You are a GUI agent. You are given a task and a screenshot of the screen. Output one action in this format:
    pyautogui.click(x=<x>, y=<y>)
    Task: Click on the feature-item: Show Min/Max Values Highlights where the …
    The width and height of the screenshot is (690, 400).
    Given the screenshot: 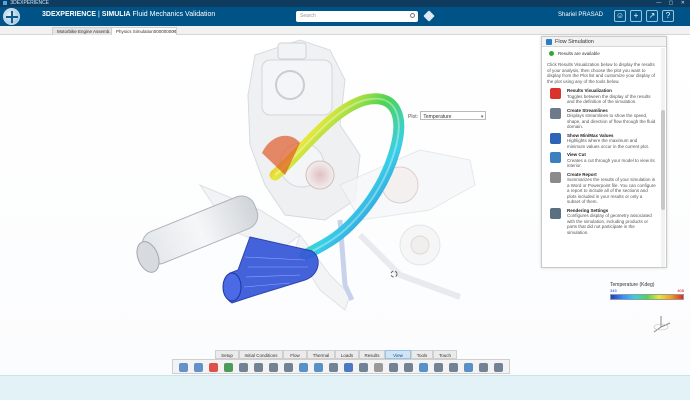 What is the action you would take?
    pyautogui.click(x=601, y=141)
    